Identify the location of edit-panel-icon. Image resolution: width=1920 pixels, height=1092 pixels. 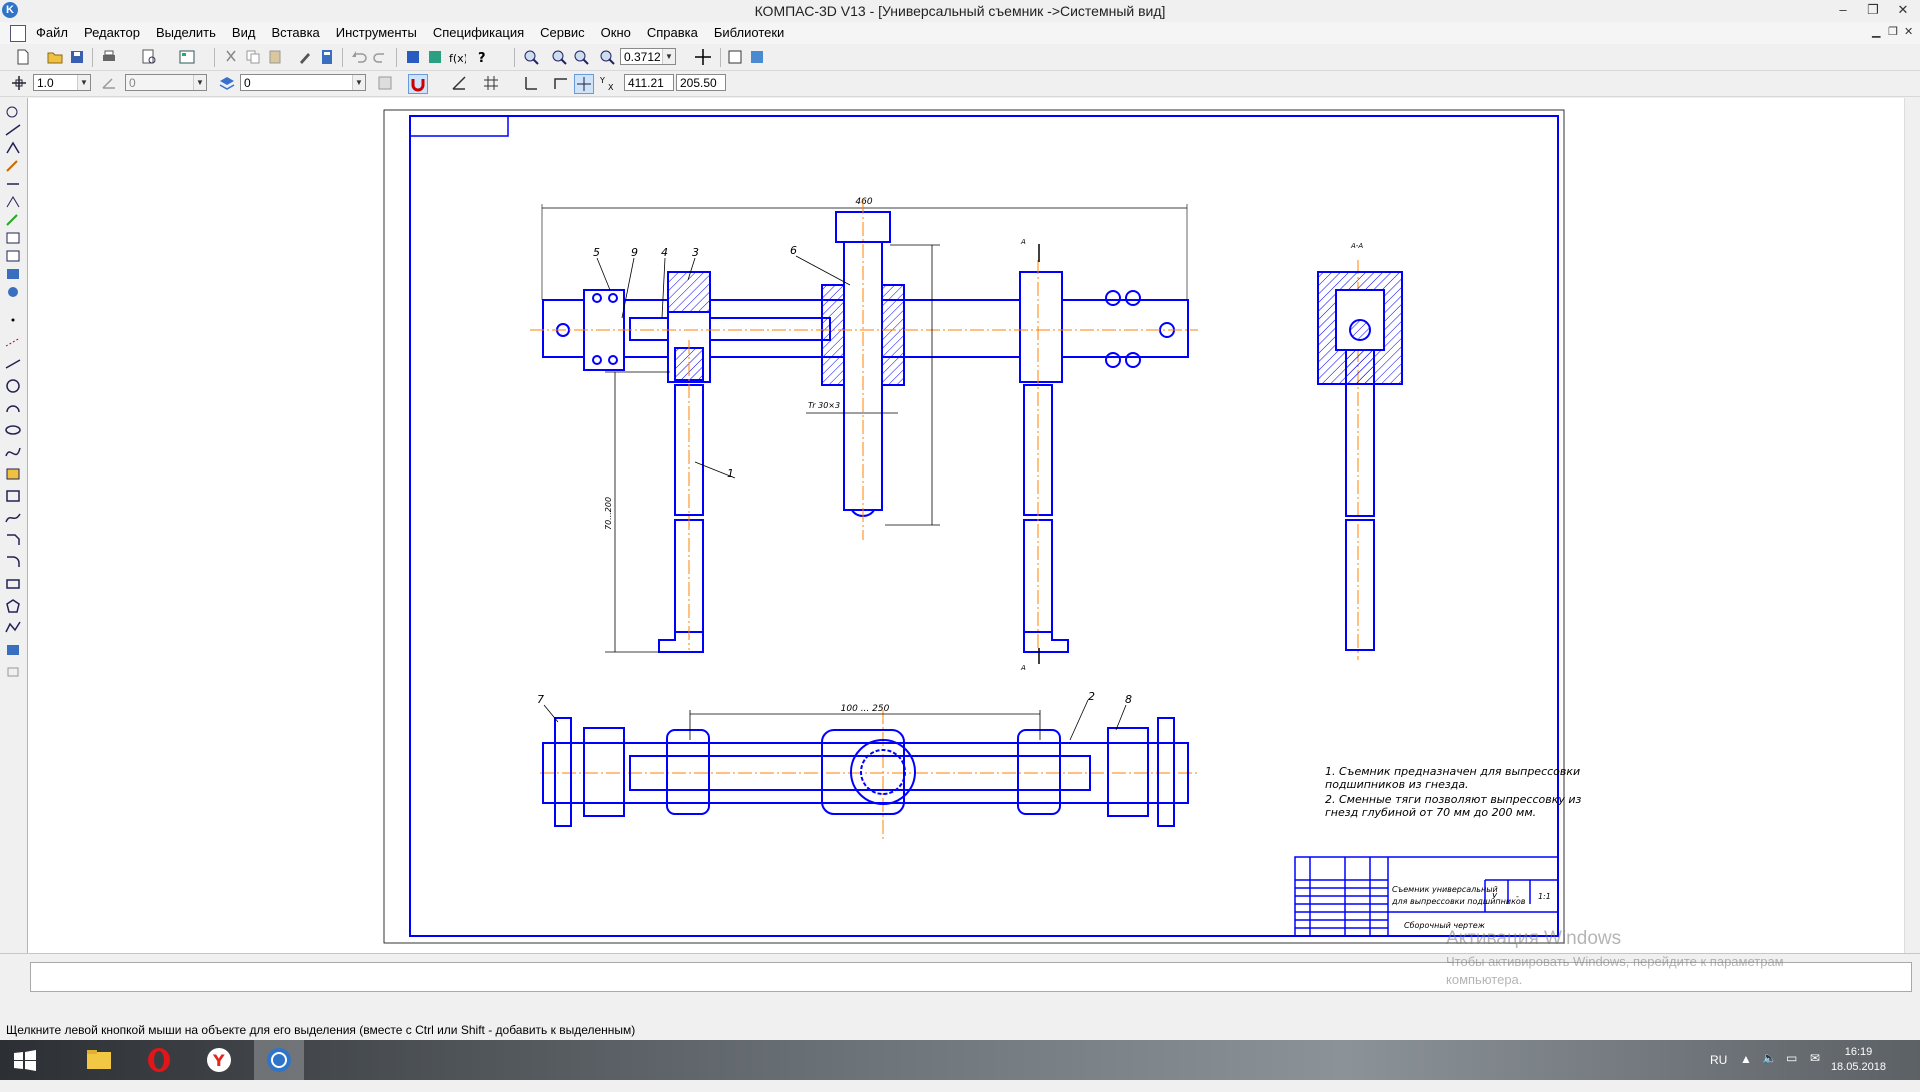
(13, 166).